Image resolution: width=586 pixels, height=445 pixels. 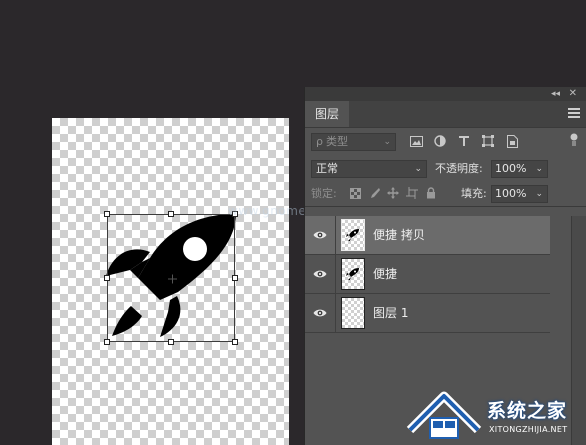 What do you see at coordinates (578, 330) in the screenshot?
I see `panel-scrollbar` at bounding box center [578, 330].